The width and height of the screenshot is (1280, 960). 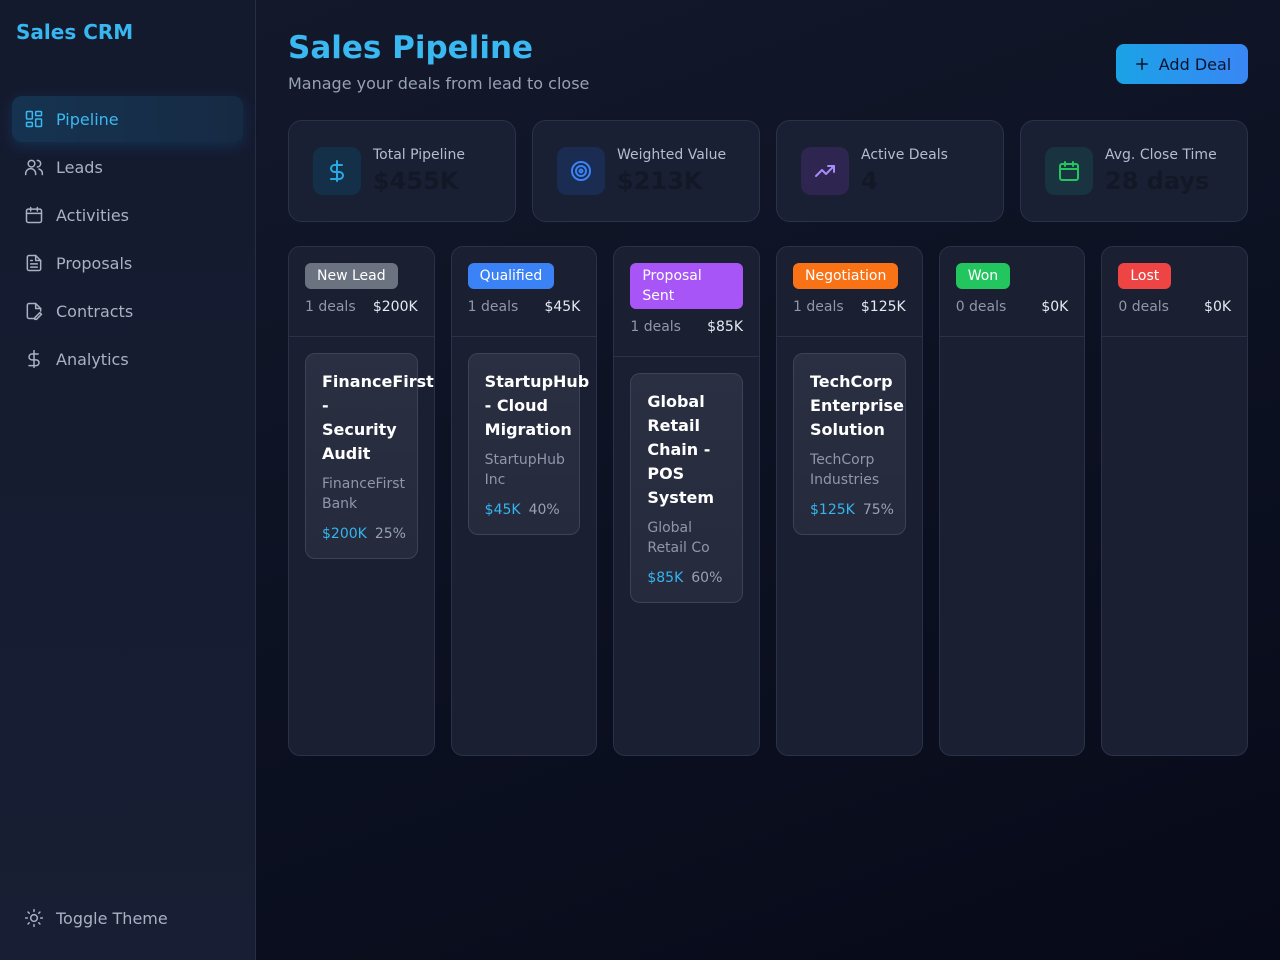 What do you see at coordinates (1195, 64) in the screenshot?
I see `add-deal-label: Add Deal` at bounding box center [1195, 64].